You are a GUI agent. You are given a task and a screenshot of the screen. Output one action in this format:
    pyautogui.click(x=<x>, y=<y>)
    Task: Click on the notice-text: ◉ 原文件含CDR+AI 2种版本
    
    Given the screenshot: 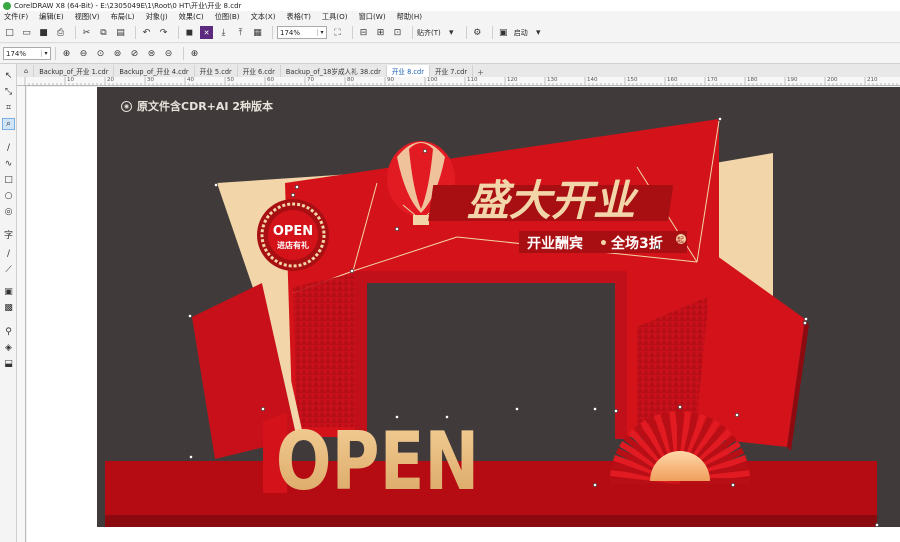 What is the action you would take?
    pyautogui.click(x=197, y=106)
    